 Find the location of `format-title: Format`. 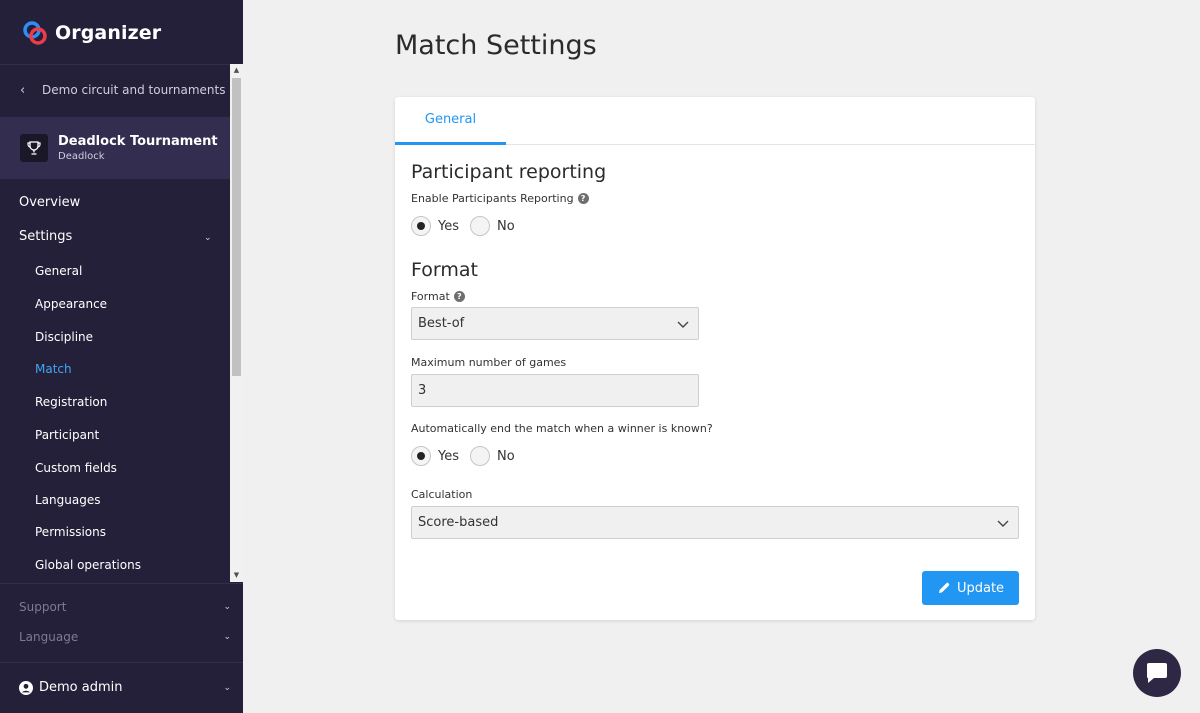

format-title: Format is located at coordinates (444, 270).